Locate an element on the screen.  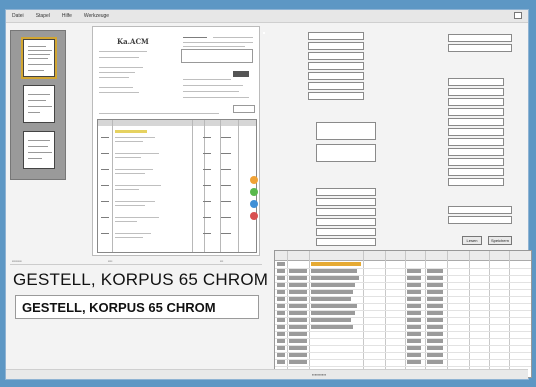
ocr-field-value: GESTELL, KORPUS 65 CHROM is located at coordinates (137, 307).